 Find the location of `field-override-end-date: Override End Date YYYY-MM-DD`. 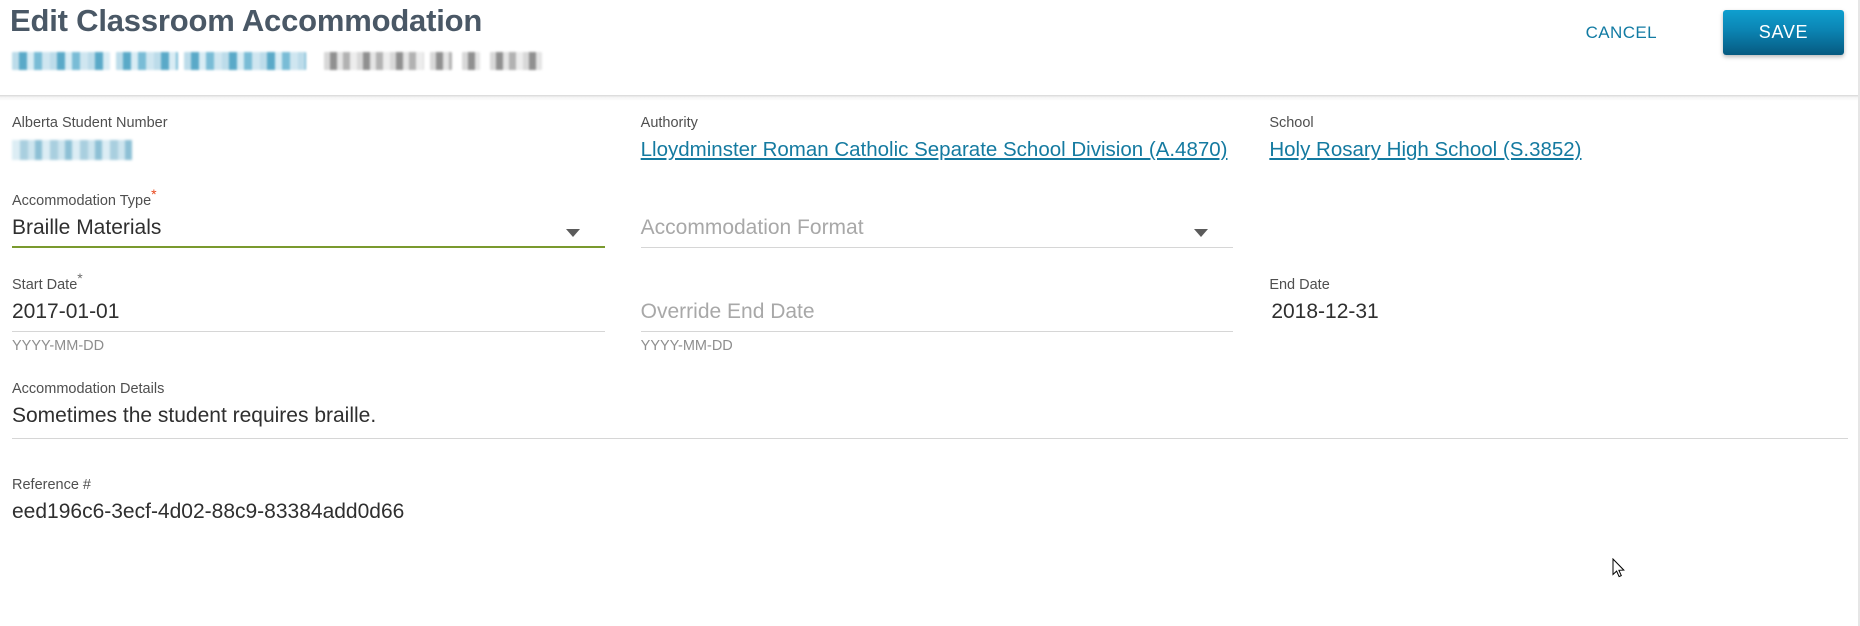

field-override-end-date: Override End Date YYYY-MM-DD is located at coordinates (955, 315).